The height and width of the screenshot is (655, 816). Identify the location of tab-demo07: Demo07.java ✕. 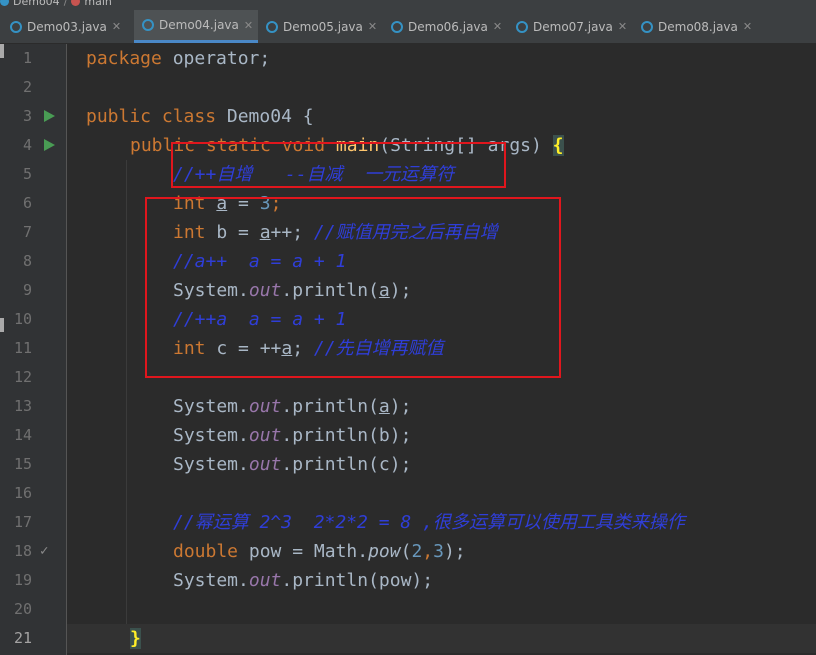
(577, 26).